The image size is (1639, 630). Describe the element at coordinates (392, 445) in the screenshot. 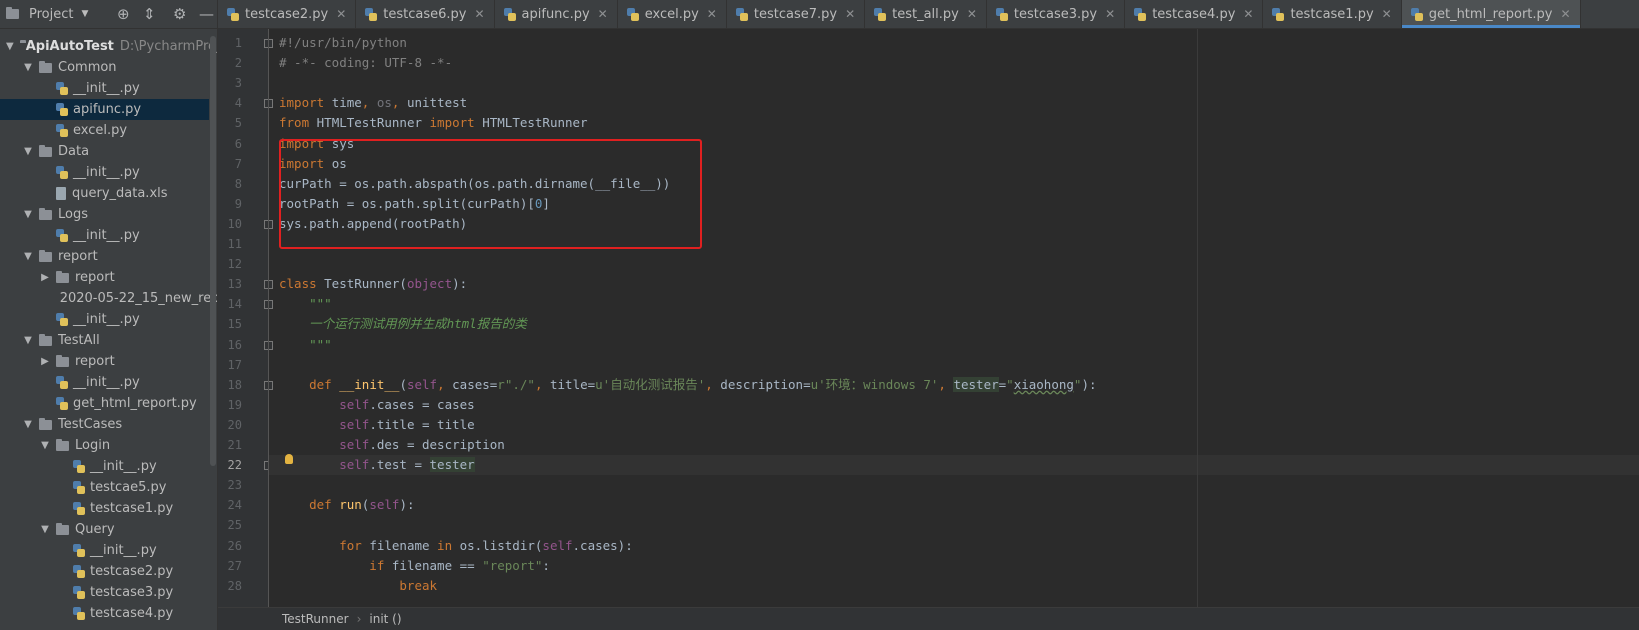

I see `code-line: self.des = description` at that location.